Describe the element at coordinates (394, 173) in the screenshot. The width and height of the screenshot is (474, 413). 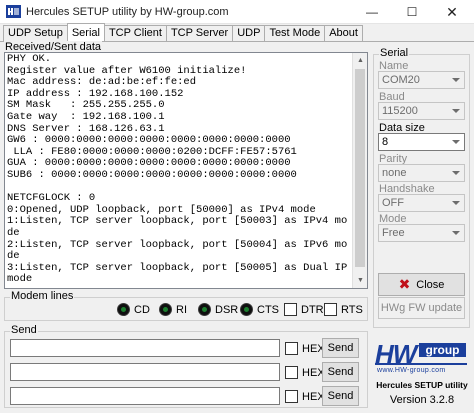
I see `parity-value: none` at that location.